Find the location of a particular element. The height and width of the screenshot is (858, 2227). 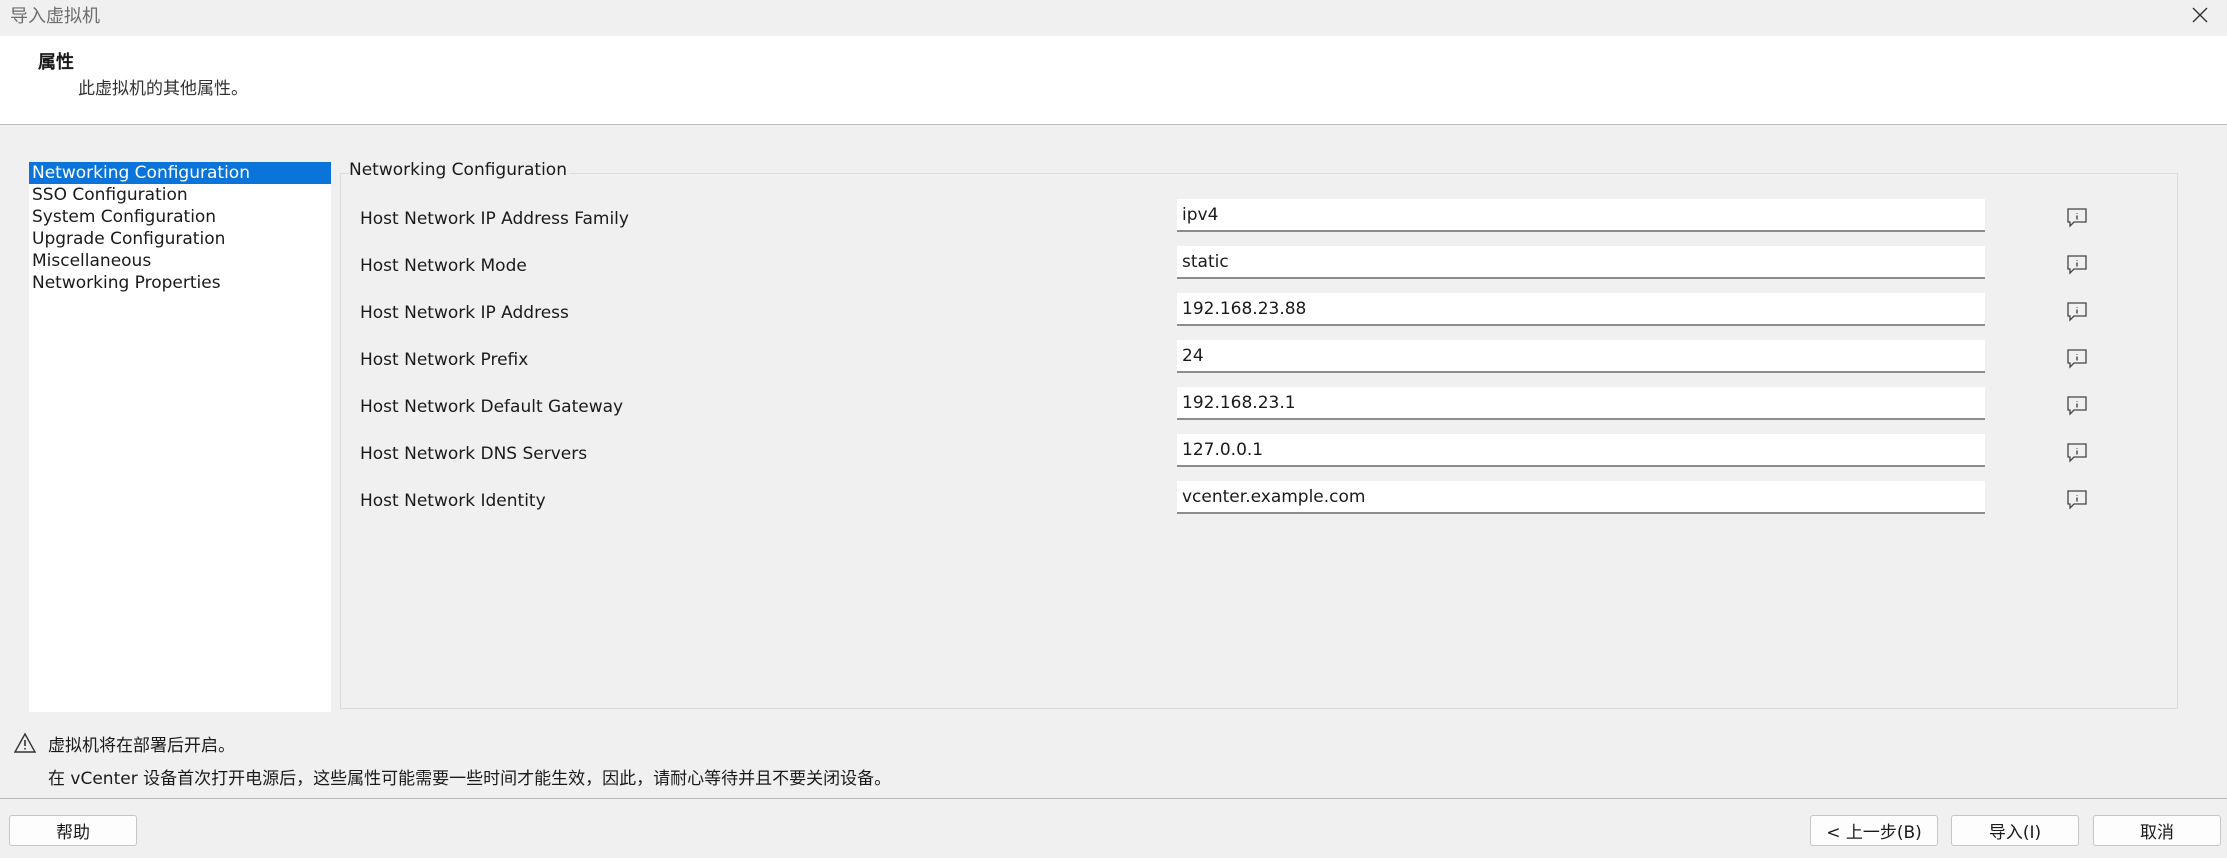

property-row: Host Network Identity is located at coordinates (1113, 502).